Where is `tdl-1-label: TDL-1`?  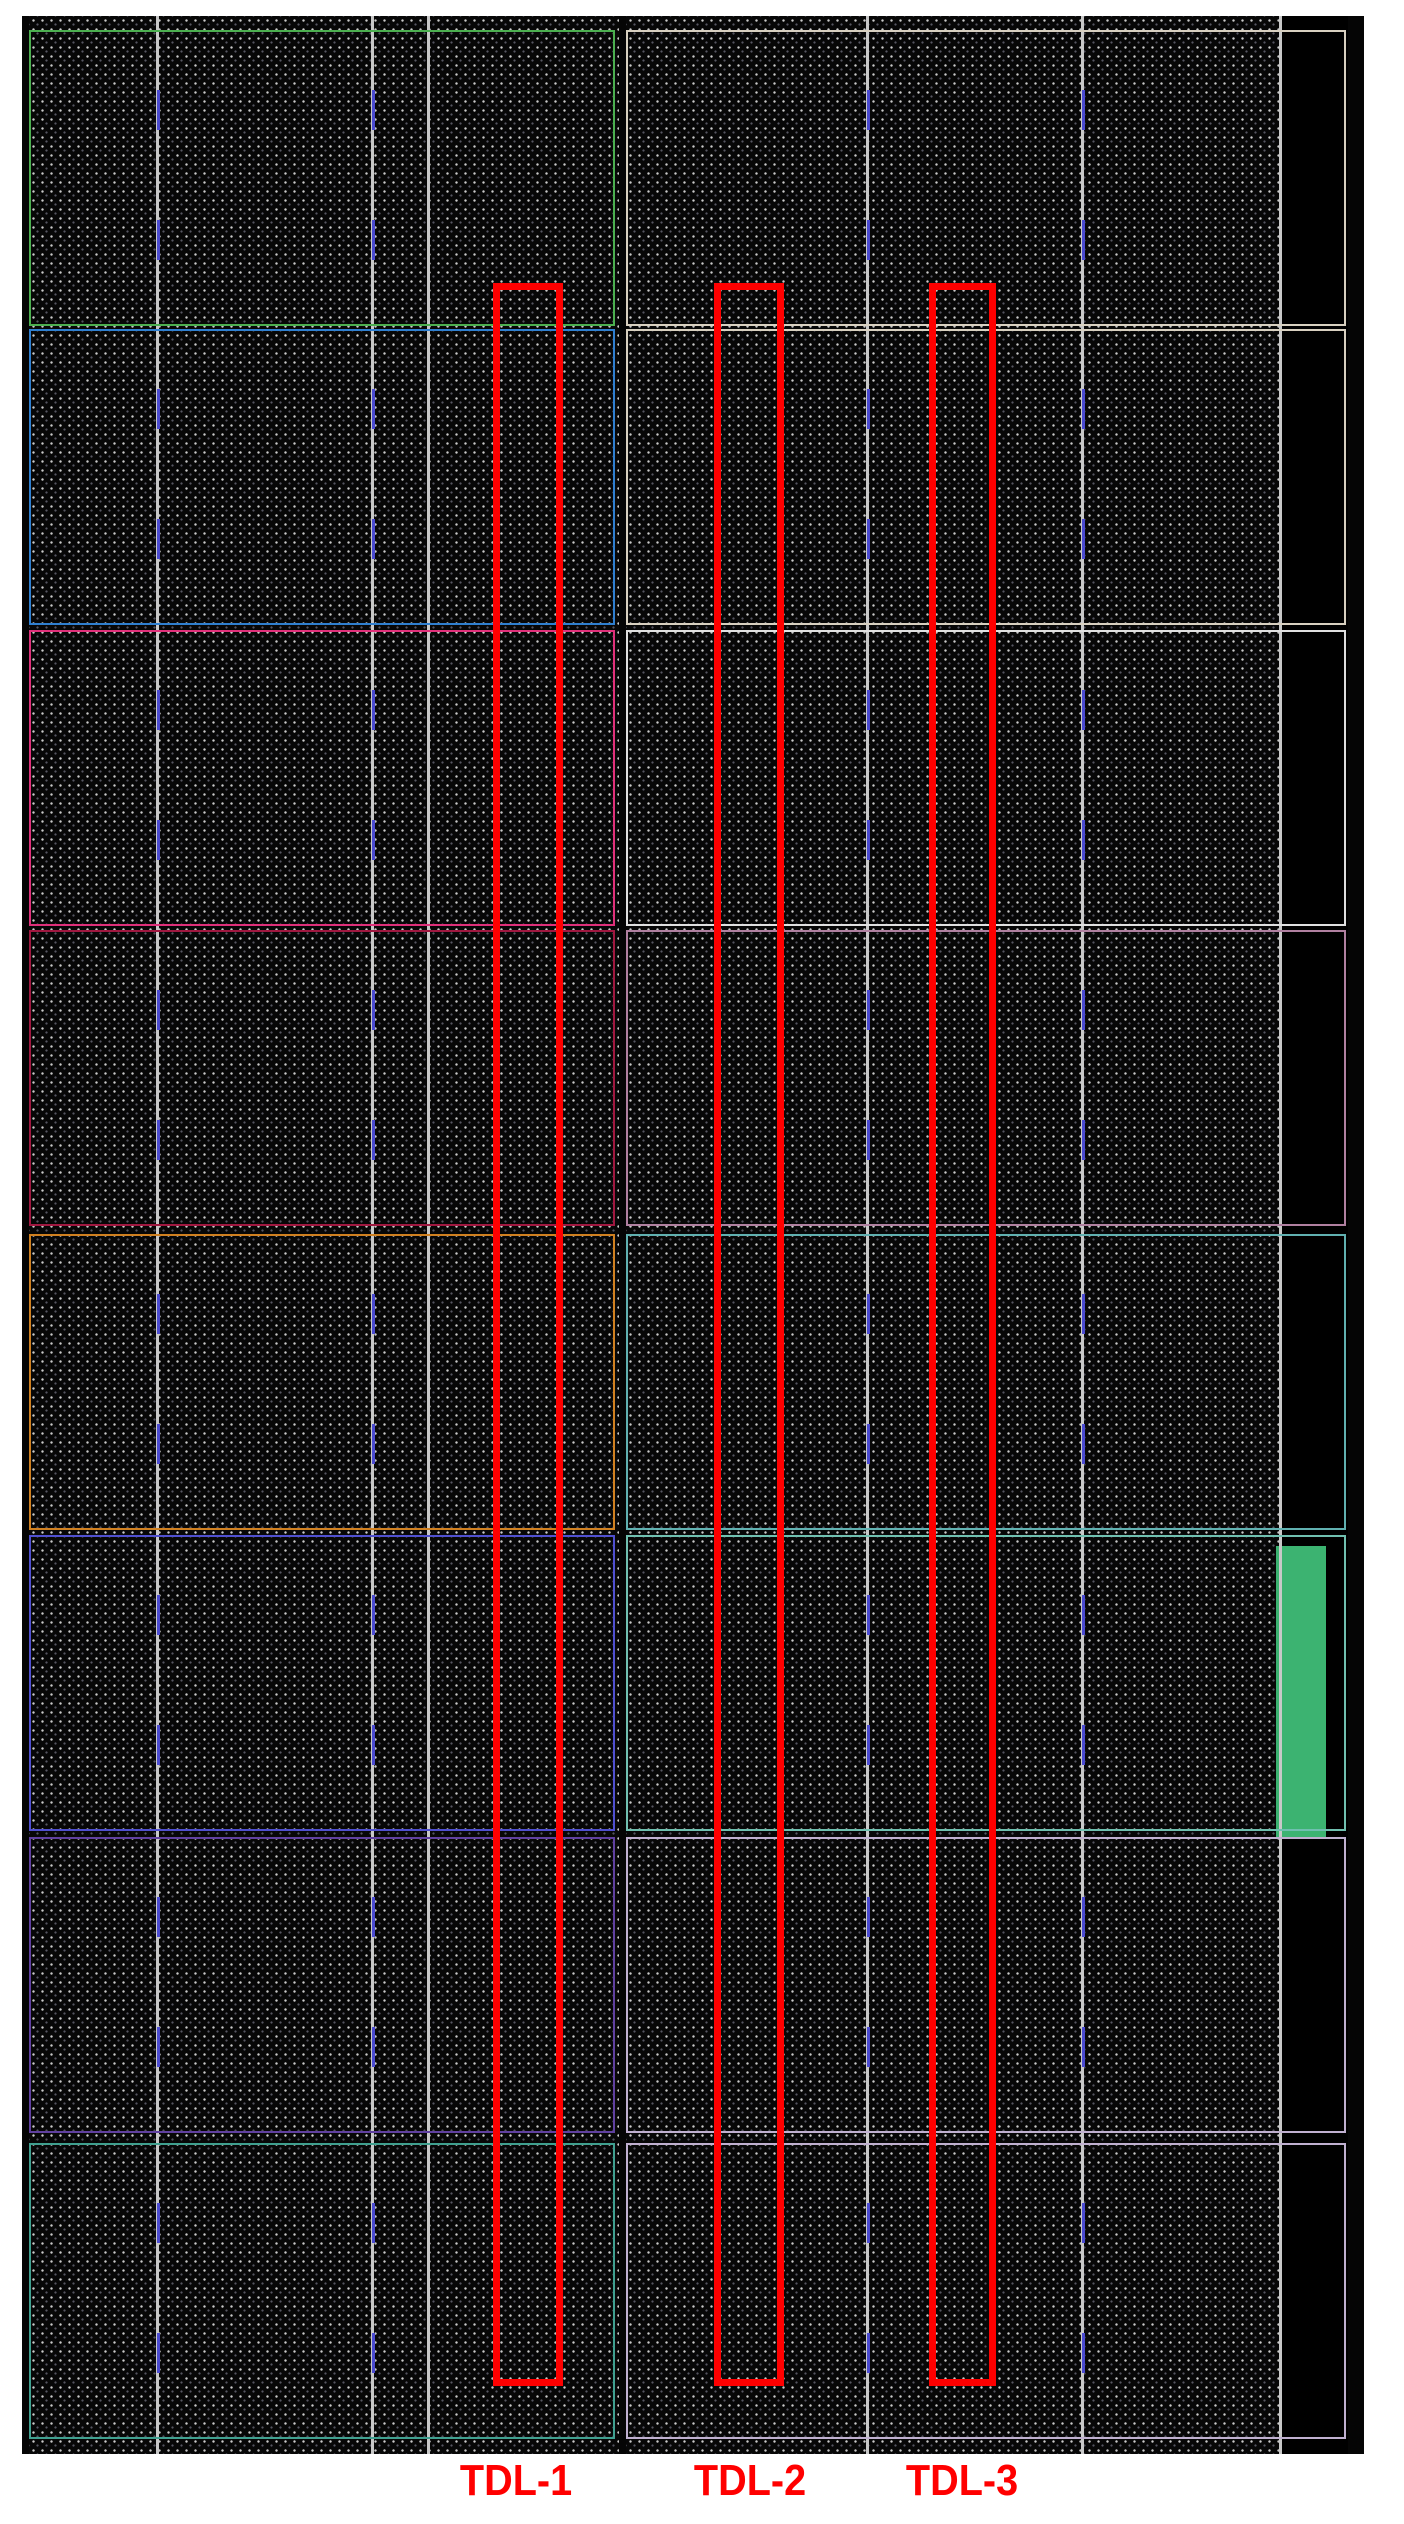 tdl-1-label: TDL-1 is located at coordinates (516, 2480).